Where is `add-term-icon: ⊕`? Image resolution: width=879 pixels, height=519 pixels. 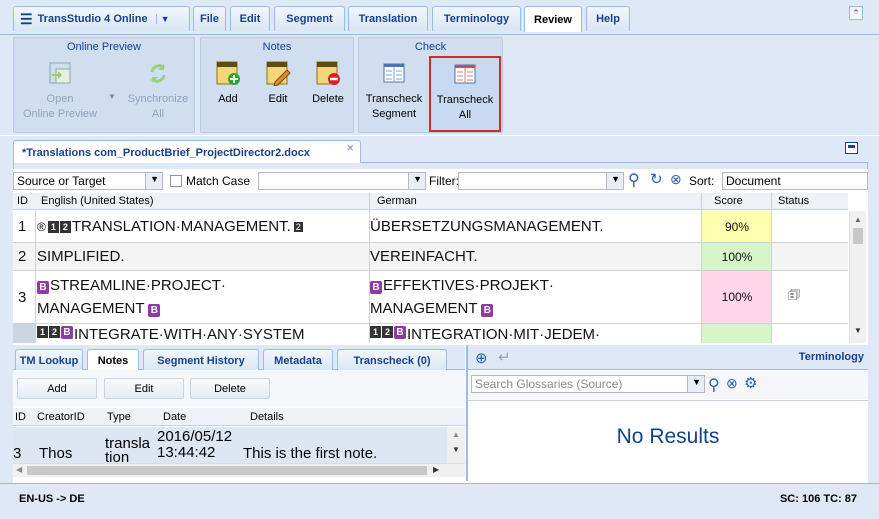
add-term-icon: ⊕ is located at coordinates (481, 358).